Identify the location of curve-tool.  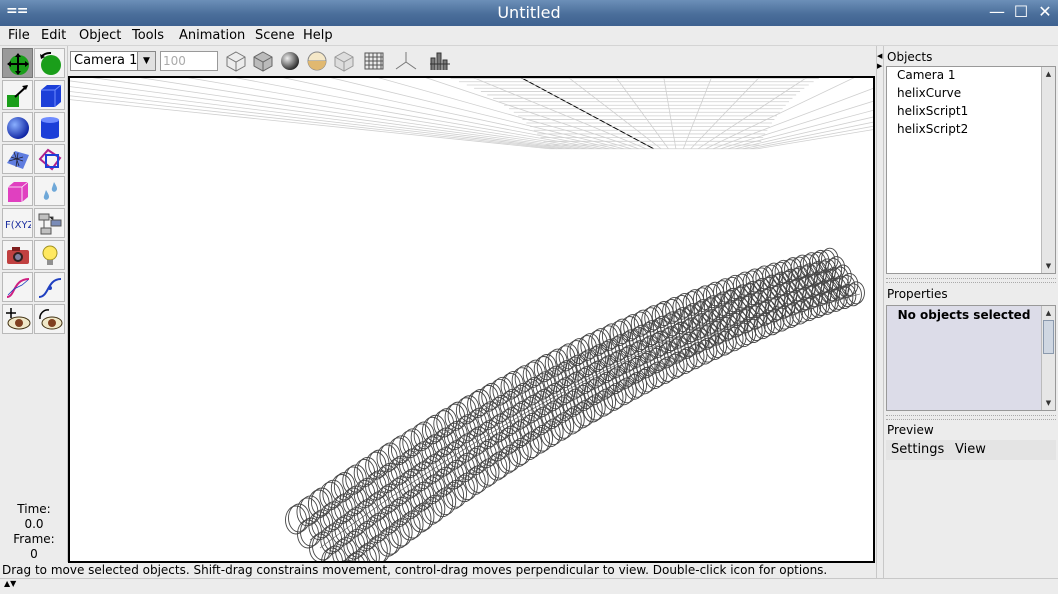
(17, 287).